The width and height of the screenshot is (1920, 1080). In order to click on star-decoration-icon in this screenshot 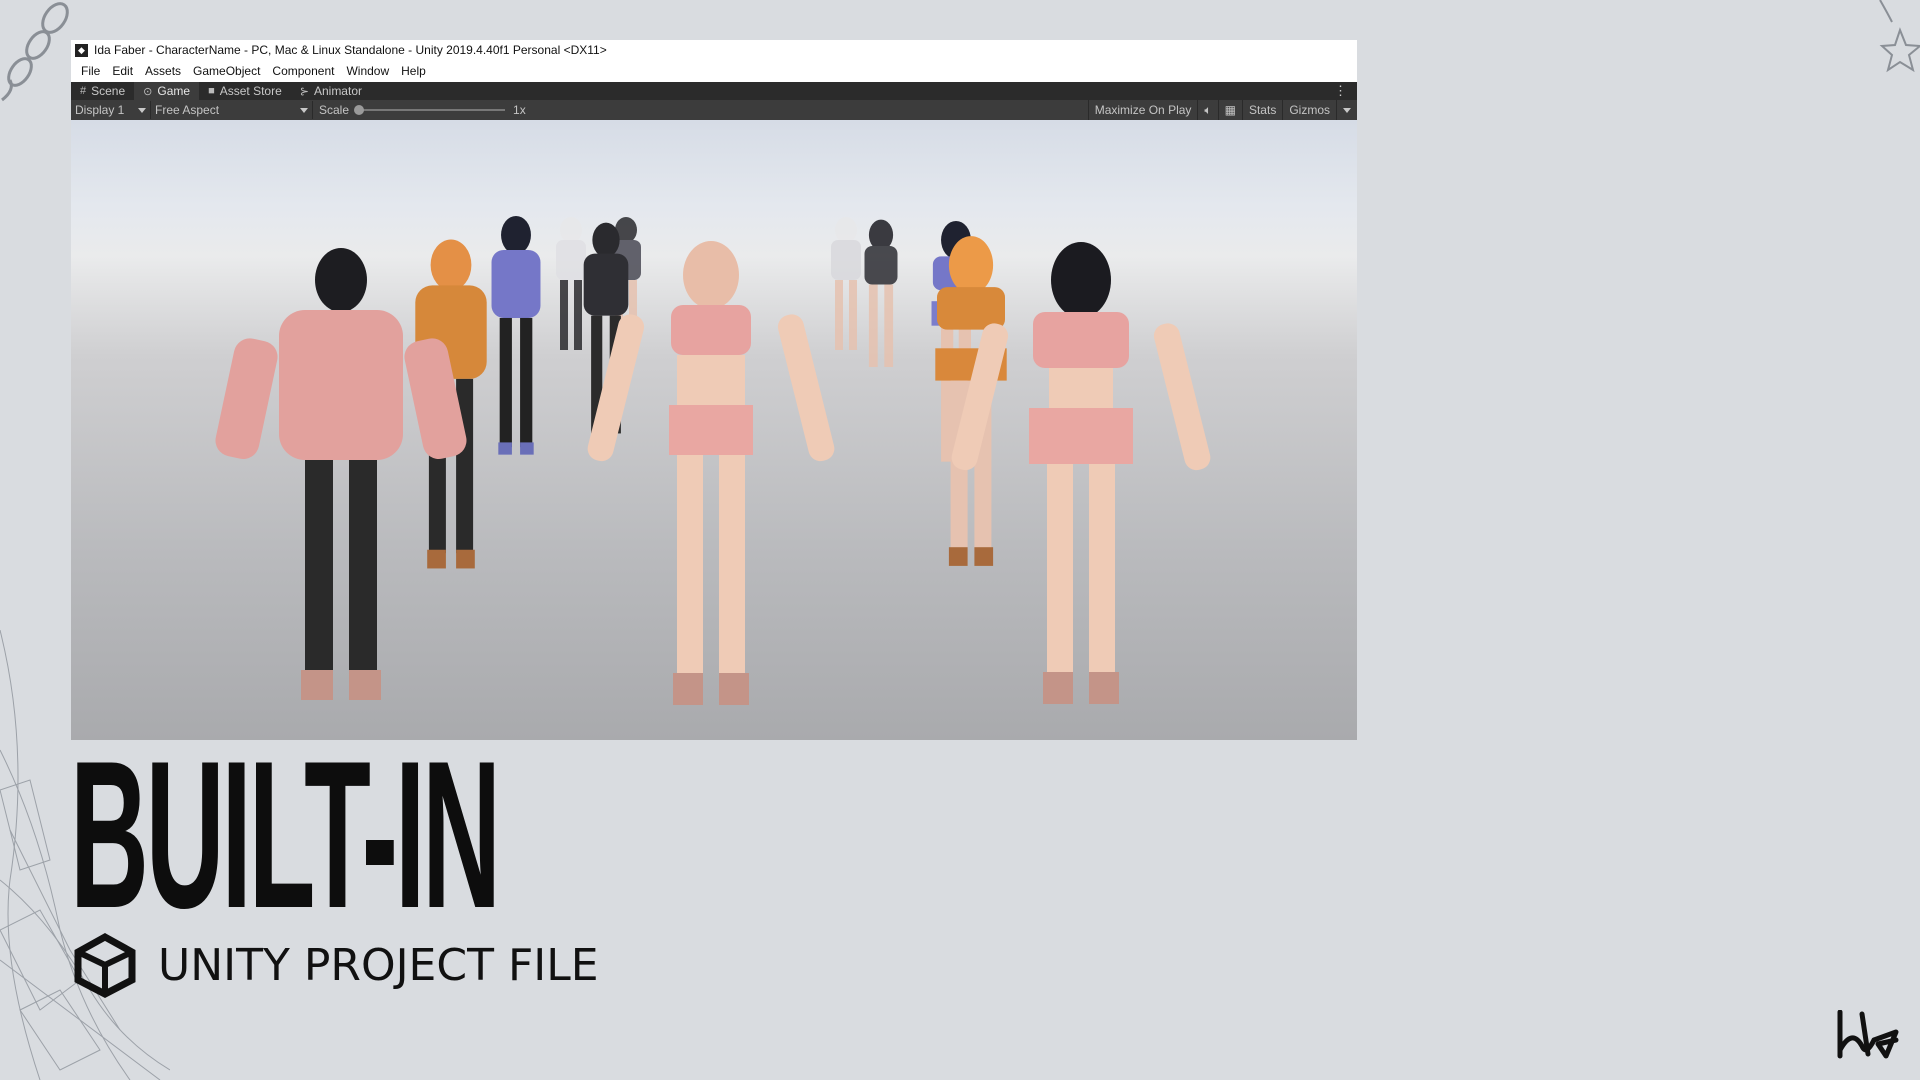, I will do `click(1899, 36)`.